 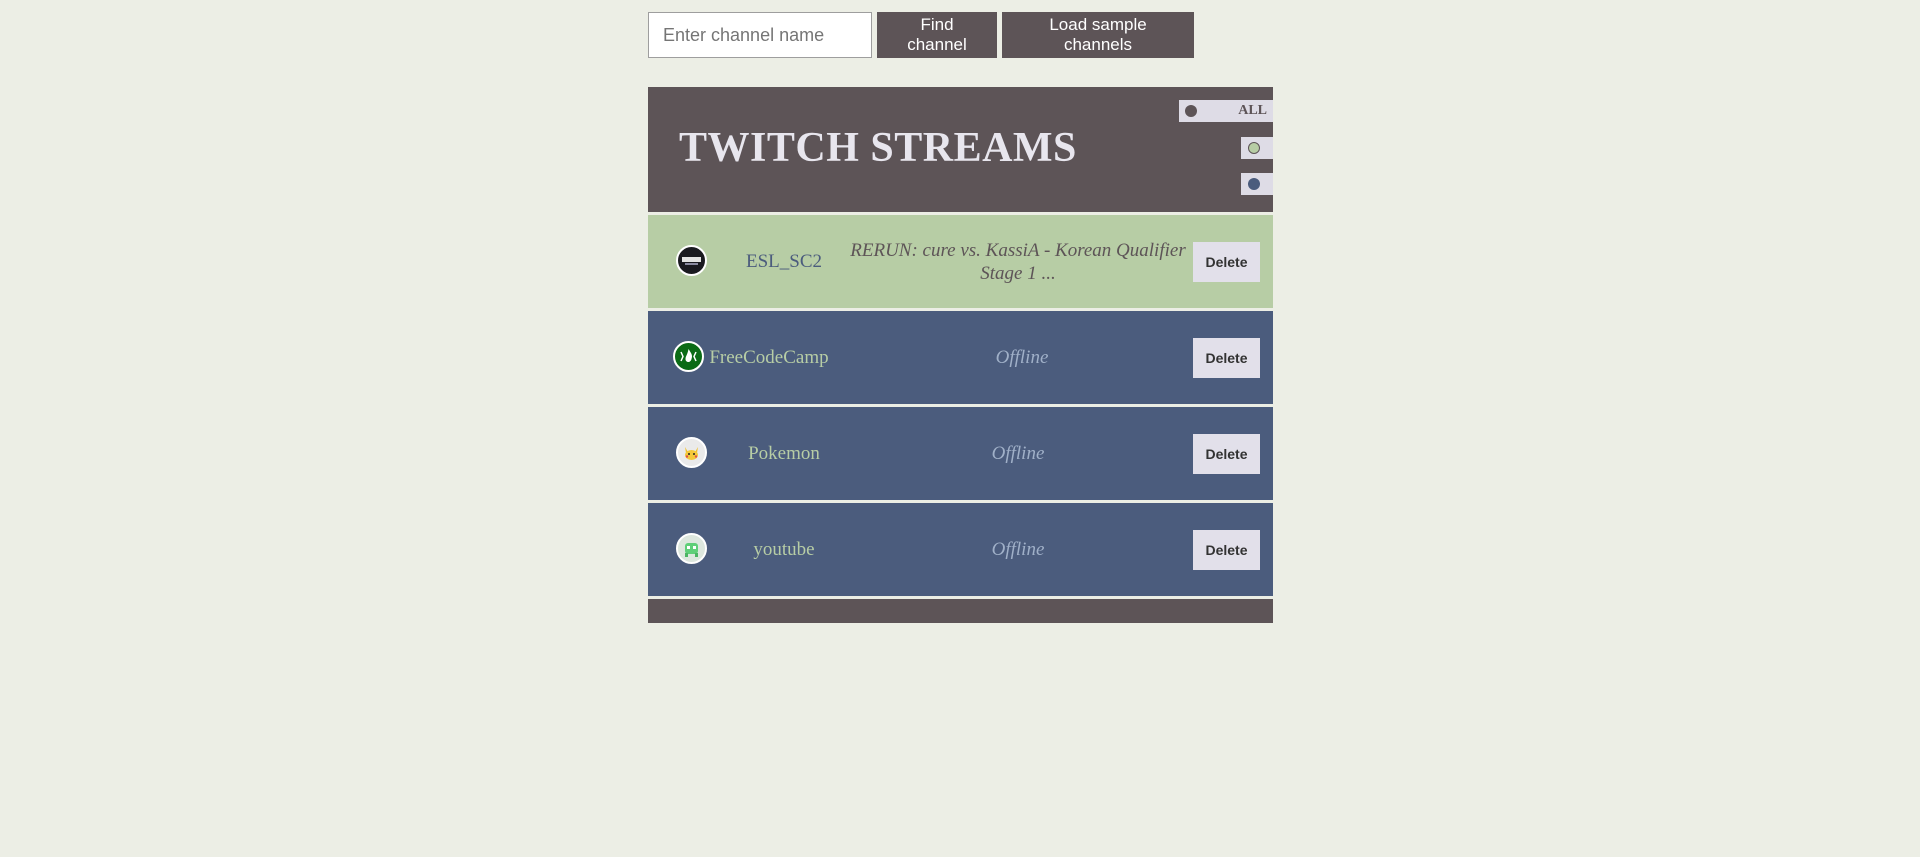 I want to click on channel-avatar-freecodecamp, so click(x=688, y=356).